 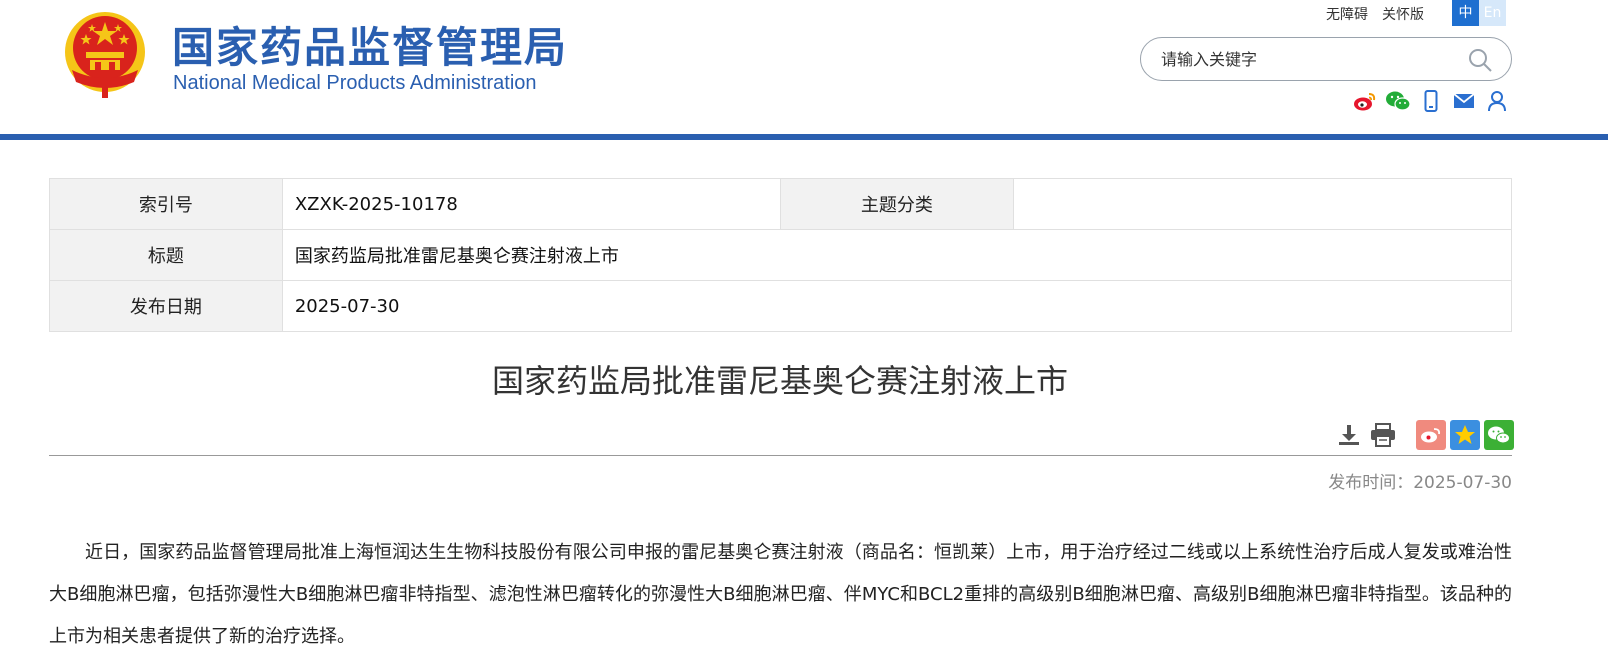 What do you see at coordinates (1403, 14) in the screenshot?
I see `elderly-mode-link: 关怀版` at bounding box center [1403, 14].